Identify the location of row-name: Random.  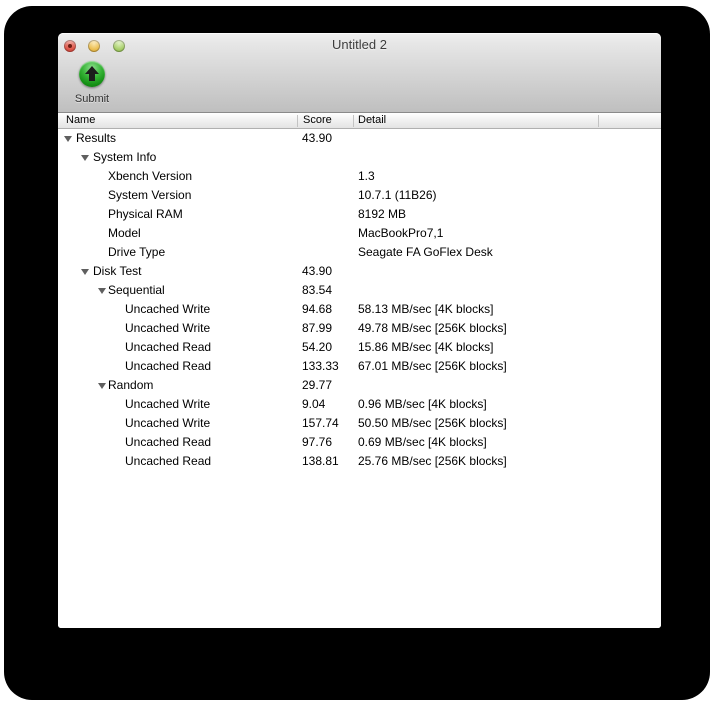
(131, 385).